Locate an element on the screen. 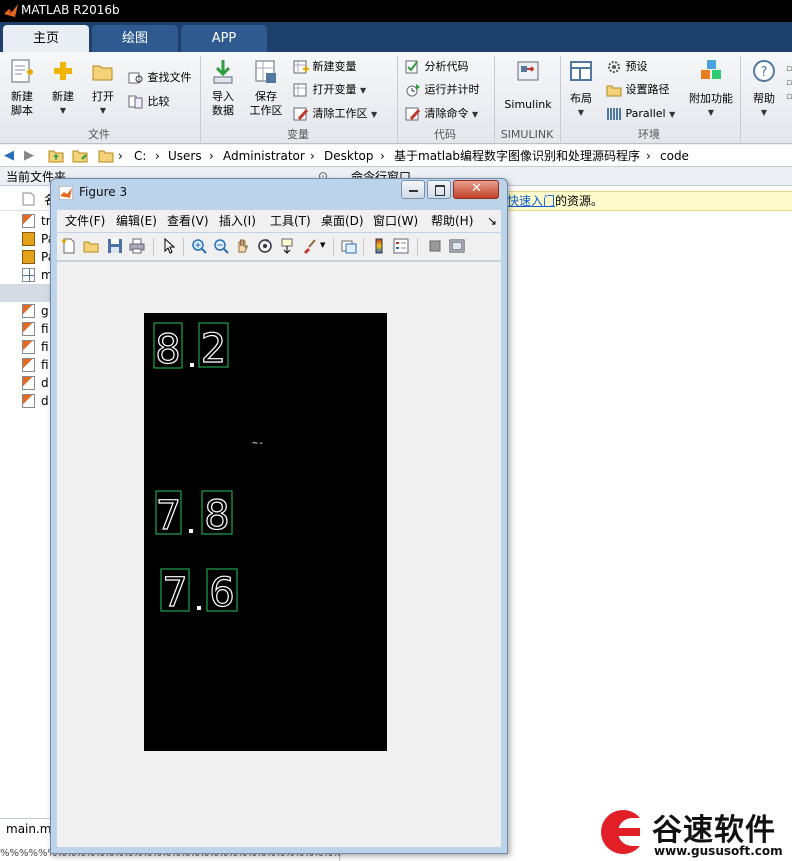  detected-digit: 2 is located at coordinates (213, 349).